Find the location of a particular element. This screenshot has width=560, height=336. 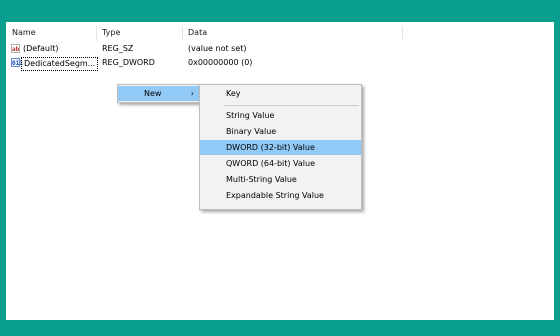

submenu-item-binary-value: Binary Value is located at coordinates (280, 131).